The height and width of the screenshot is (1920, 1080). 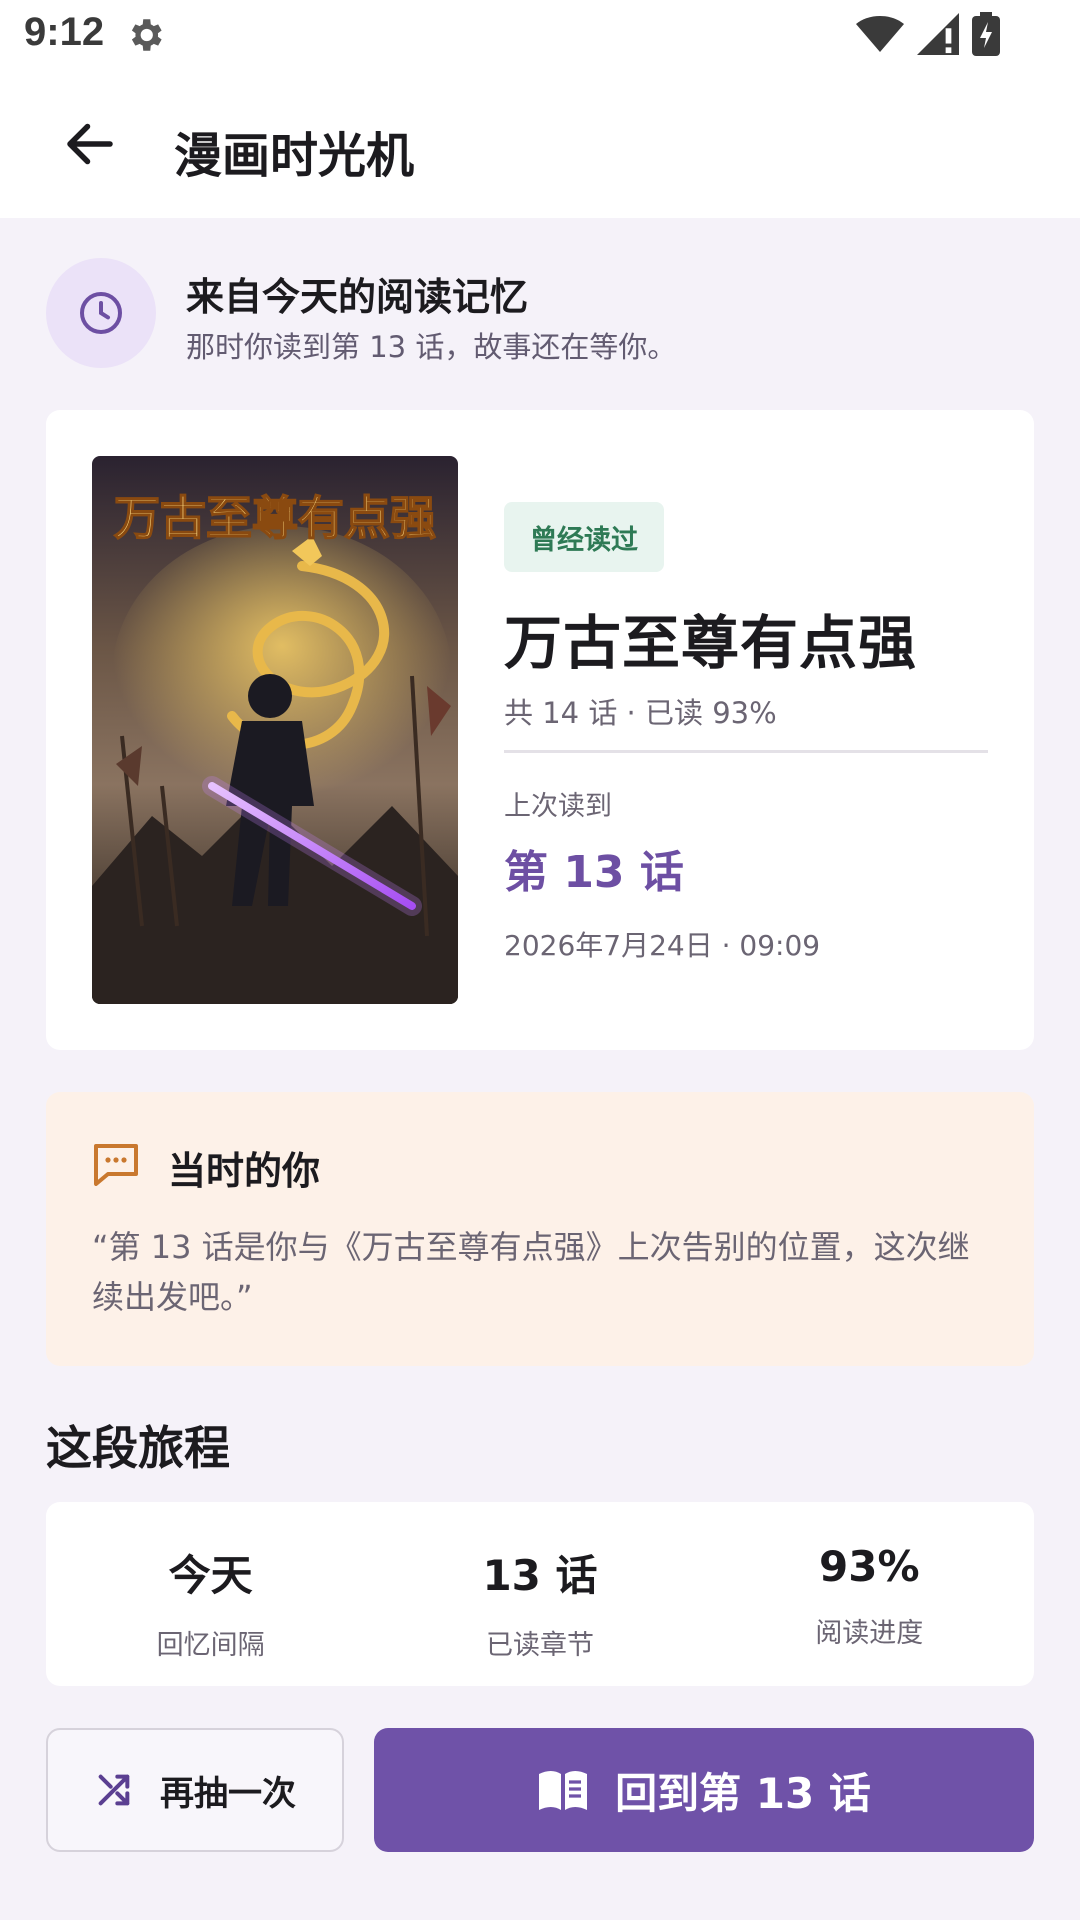 I want to click on divider, so click(x=746, y=751).